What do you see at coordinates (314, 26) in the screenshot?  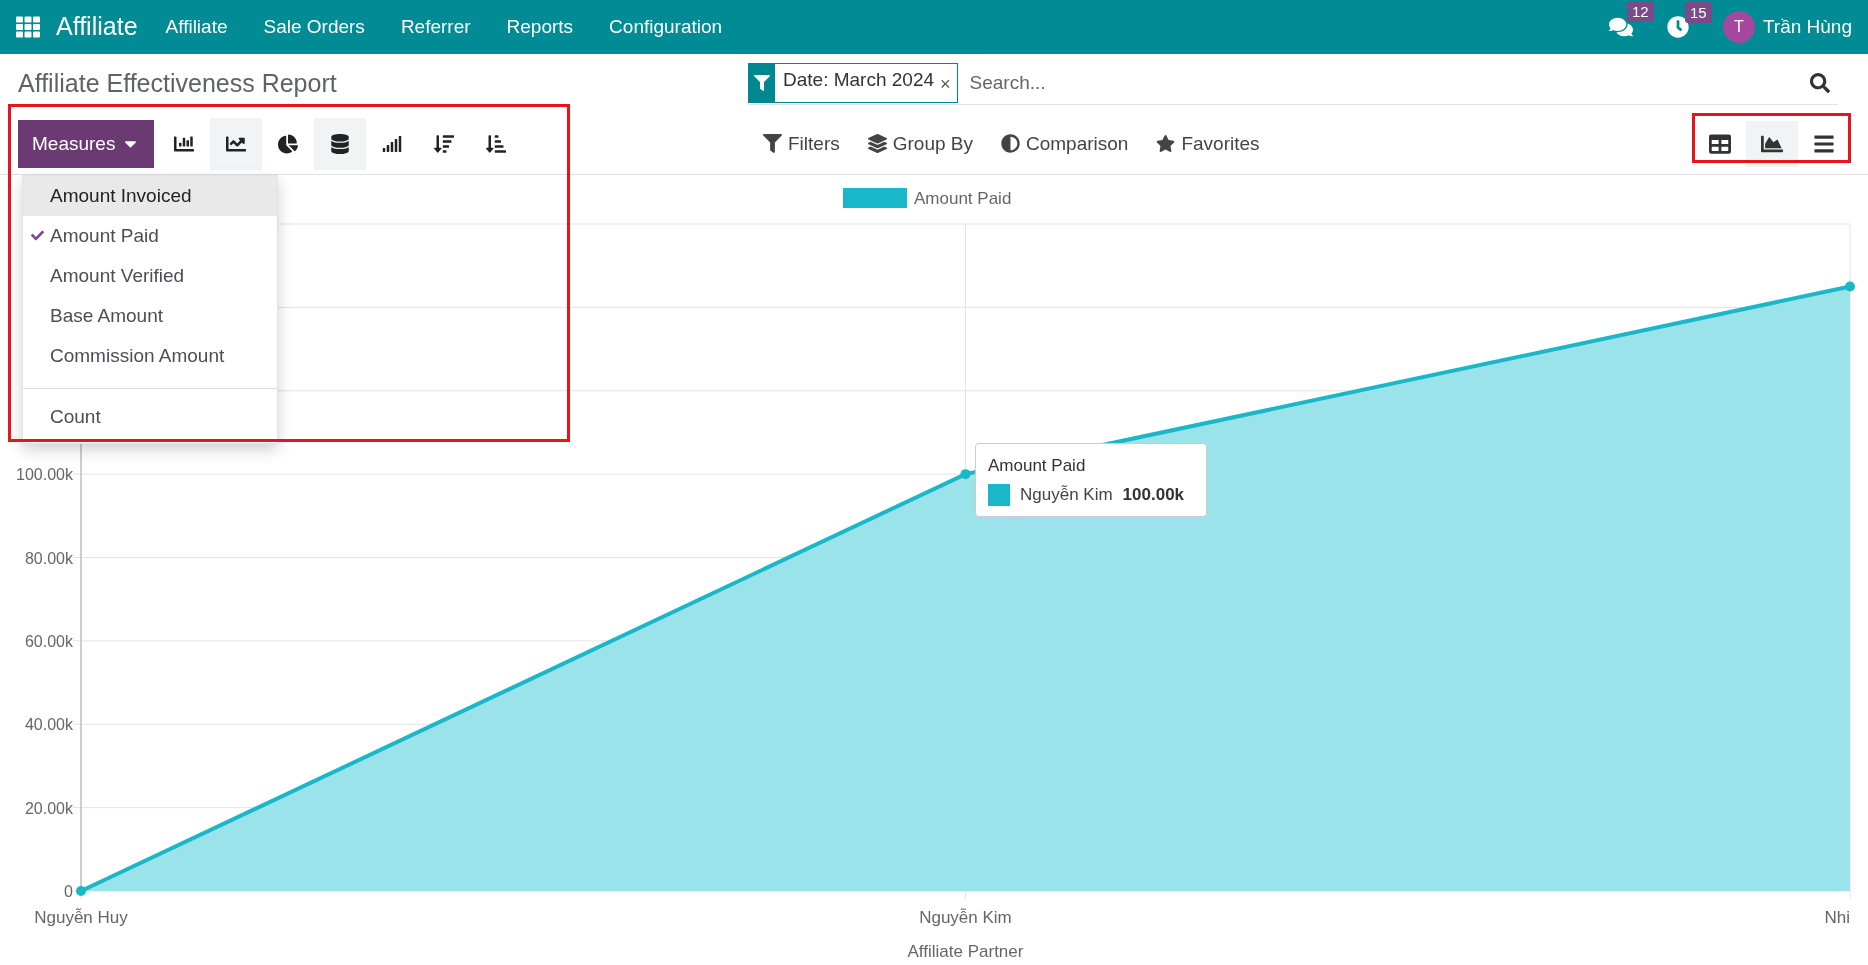 I see `menu-item: Sale Orders` at bounding box center [314, 26].